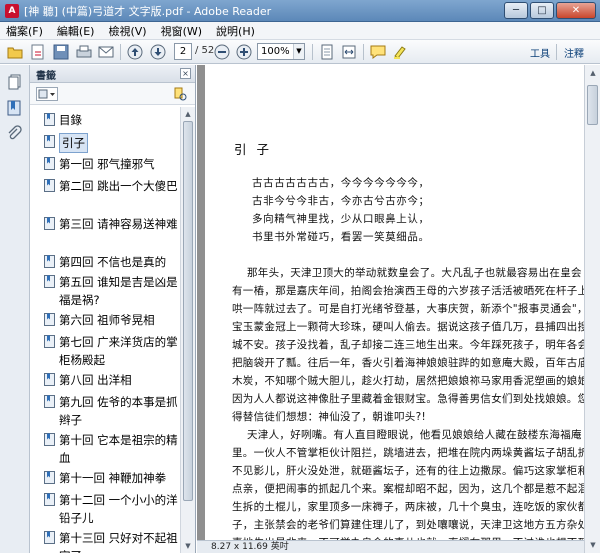 The width and height of the screenshot is (600, 553). What do you see at coordinates (576, 10) in the screenshot?
I see `close-button: ✕` at bounding box center [576, 10].